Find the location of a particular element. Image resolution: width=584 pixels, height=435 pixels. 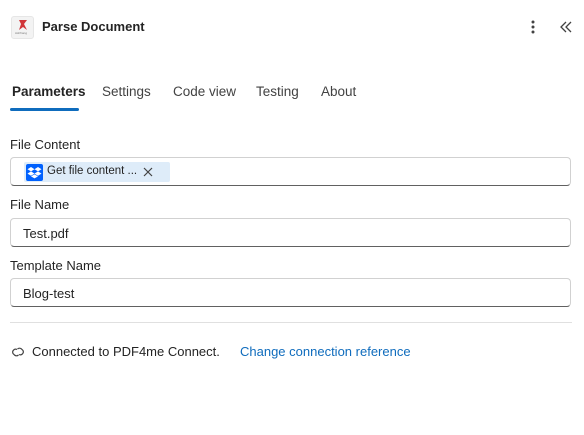

page-title: Parse Document is located at coordinates (93, 26).